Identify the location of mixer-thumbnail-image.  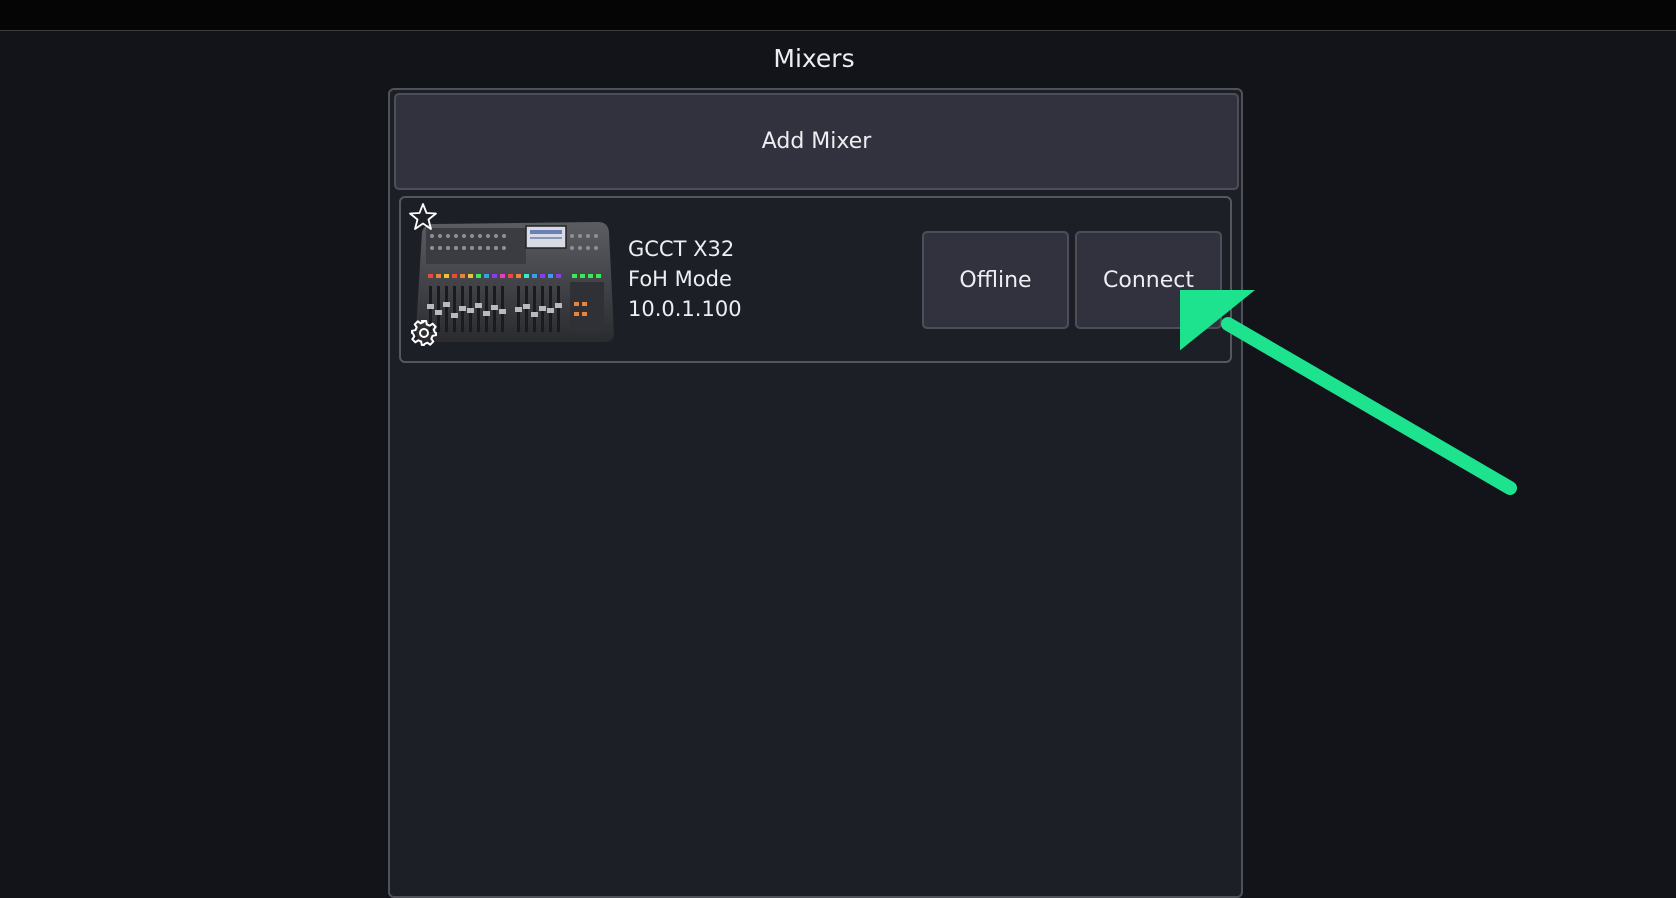
(515, 282).